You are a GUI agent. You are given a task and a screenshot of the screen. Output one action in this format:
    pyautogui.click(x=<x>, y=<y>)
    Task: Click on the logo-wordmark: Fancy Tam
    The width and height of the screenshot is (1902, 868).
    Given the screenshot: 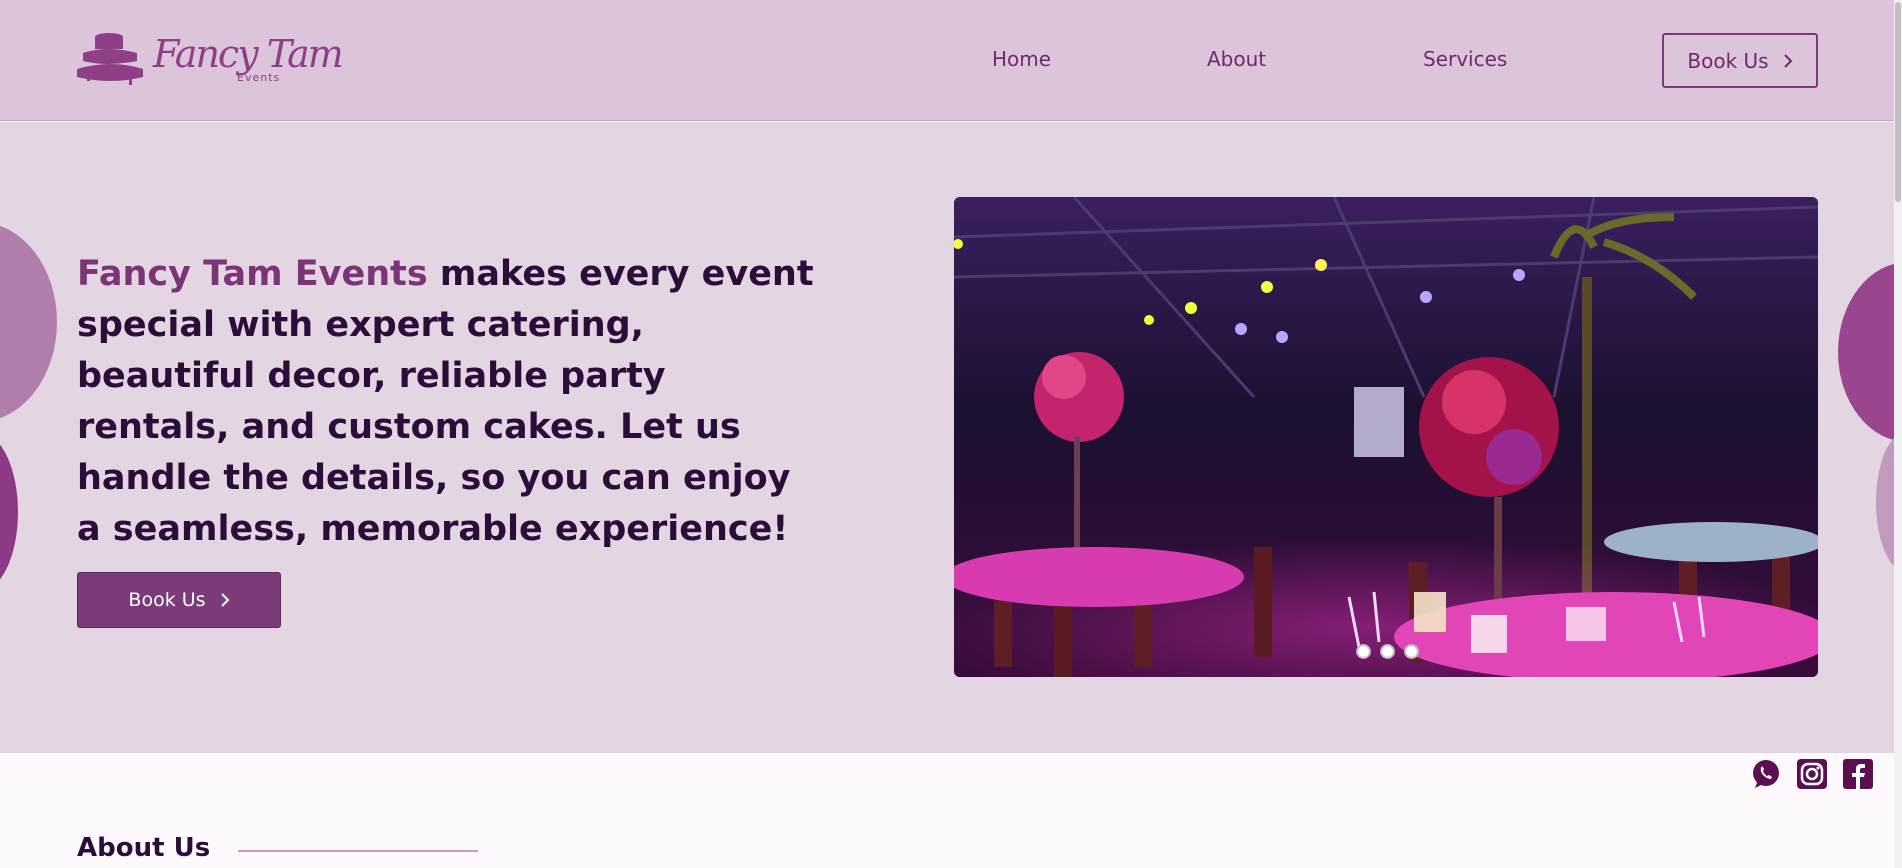 What is the action you would take?
    pyautogui.click(x=248, y=54)
    